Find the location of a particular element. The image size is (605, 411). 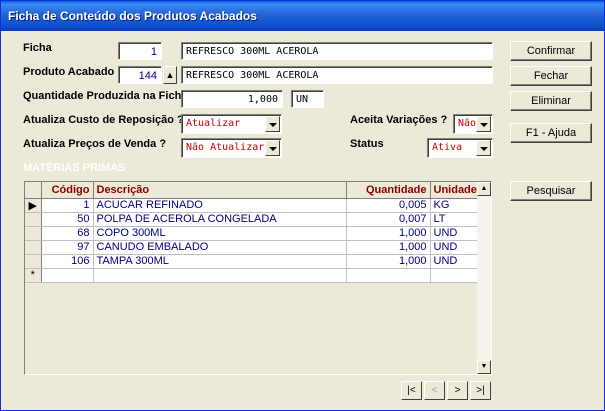

produto-description-field: REFRESCO 300ML ACEROLA is located at coordinates (337, 75).